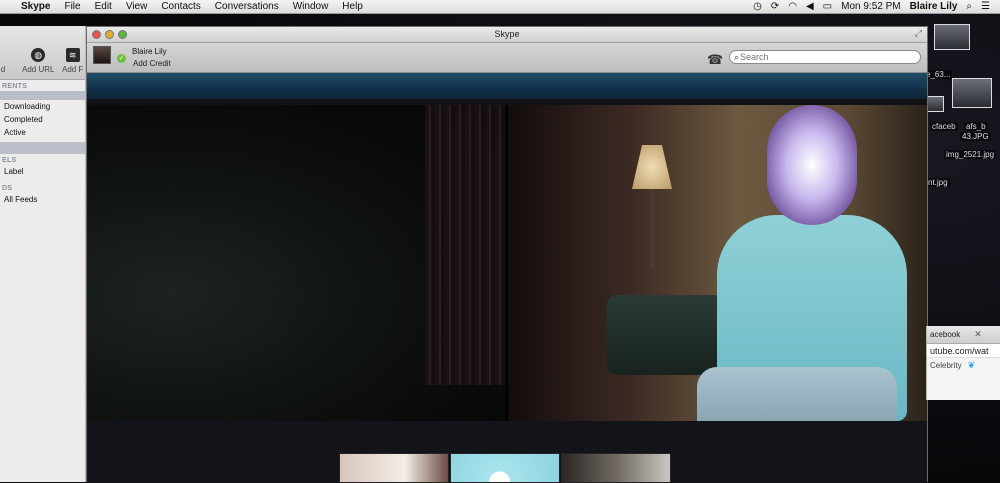 The image size is (1000, 483). What do you see at coordinates (827, 6) in the screenshot?
I see `battery-icon: ▭` at bounding box center [827, 6].